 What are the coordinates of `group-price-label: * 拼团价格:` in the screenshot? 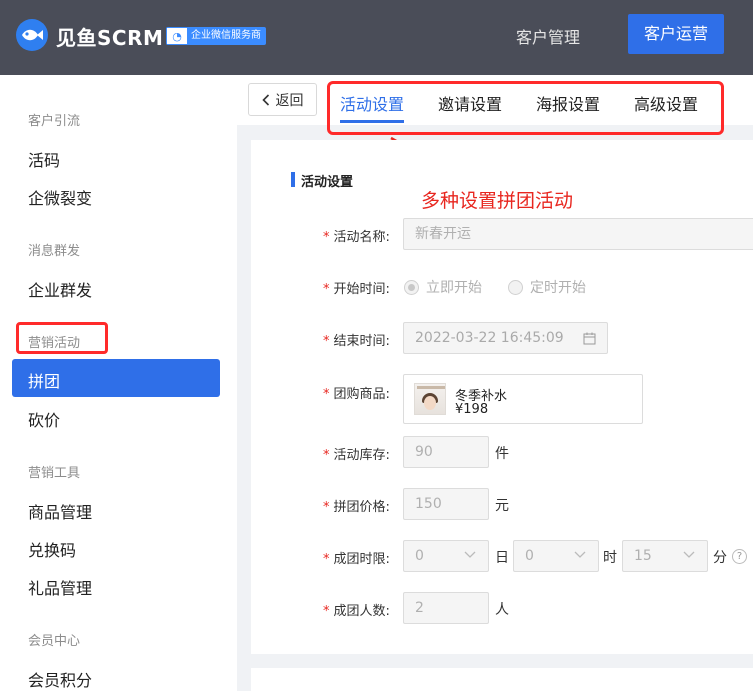 It's located at (356, 507).